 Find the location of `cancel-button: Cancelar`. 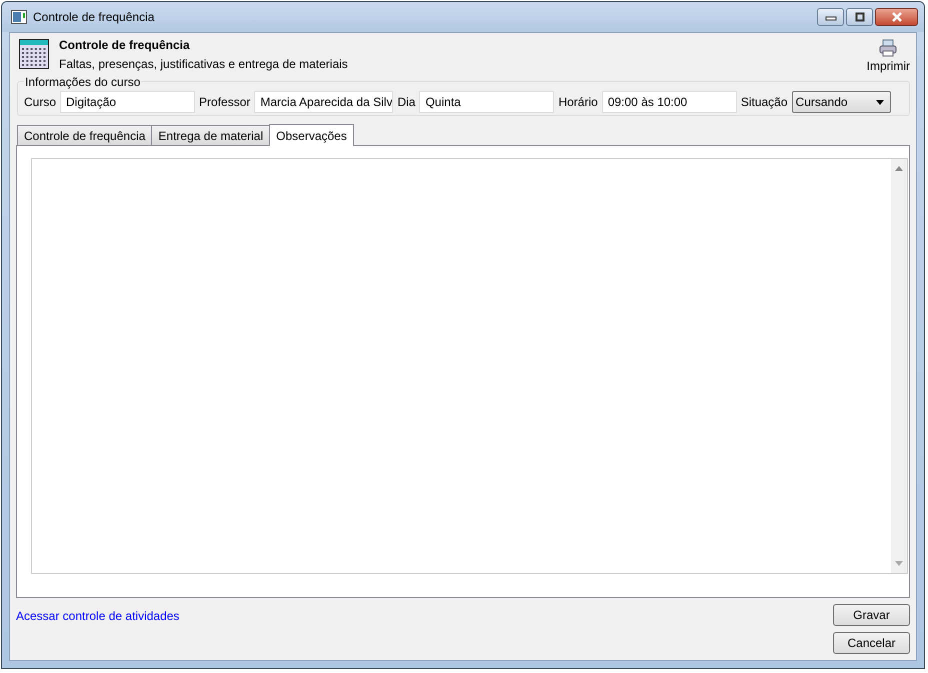

cancel-button: Cancelar is located at coordinates (871, 643).